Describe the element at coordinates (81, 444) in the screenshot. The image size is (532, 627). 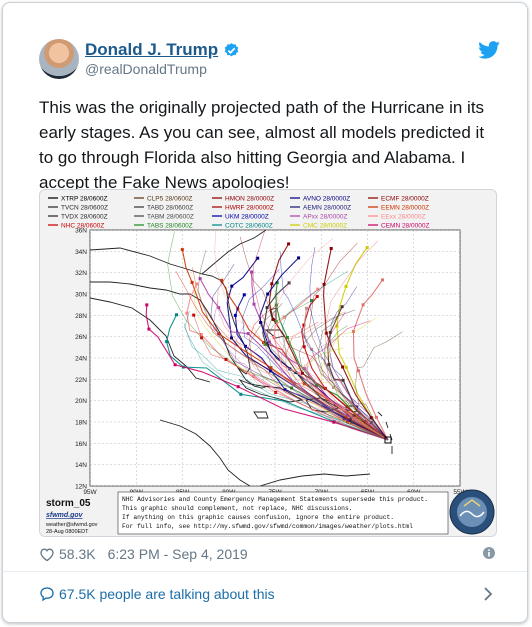
I see `lat-label: 16N` at that location.